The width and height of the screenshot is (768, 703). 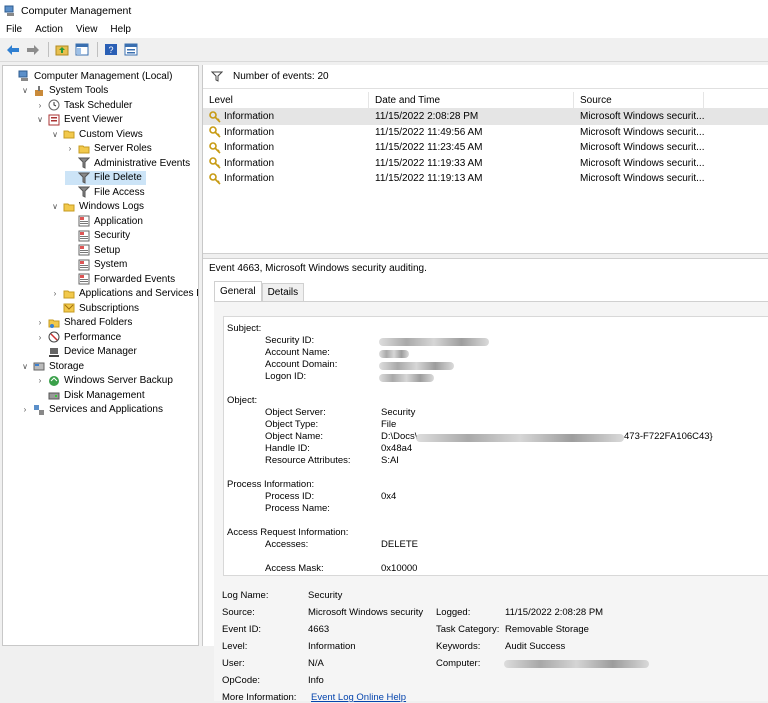 I want to click on tree-node-administrative-events: Administrative Events, so click(x=127, y=163).